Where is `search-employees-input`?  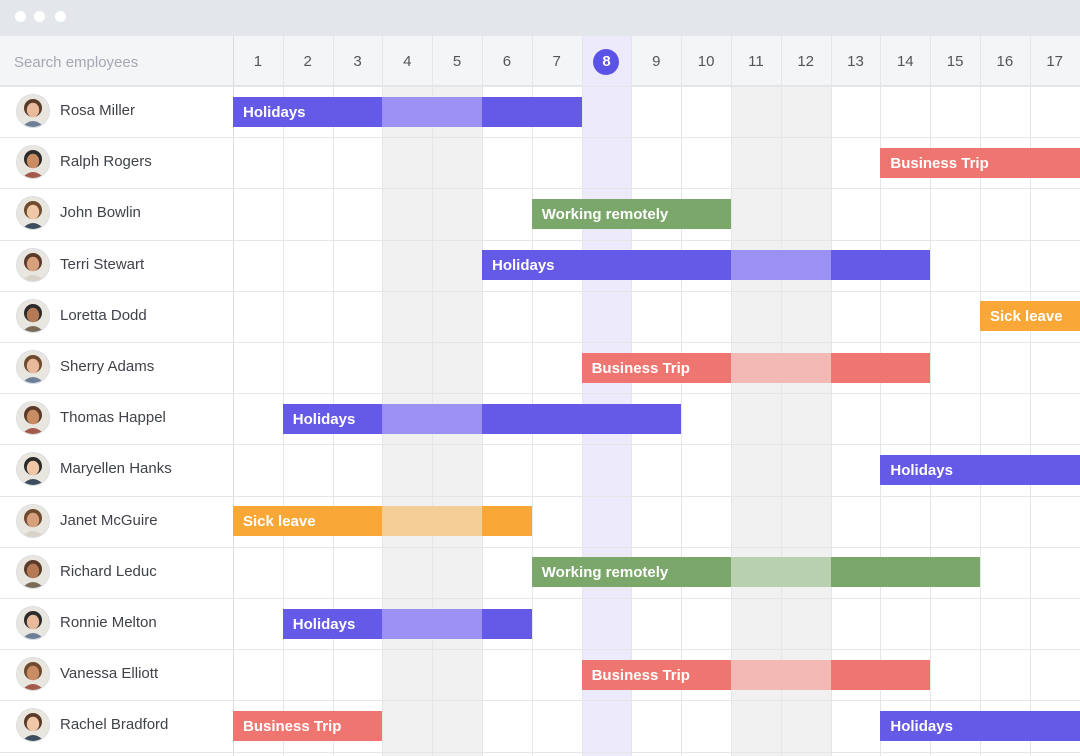 search-employees-input is located at coordinates (116, 62).